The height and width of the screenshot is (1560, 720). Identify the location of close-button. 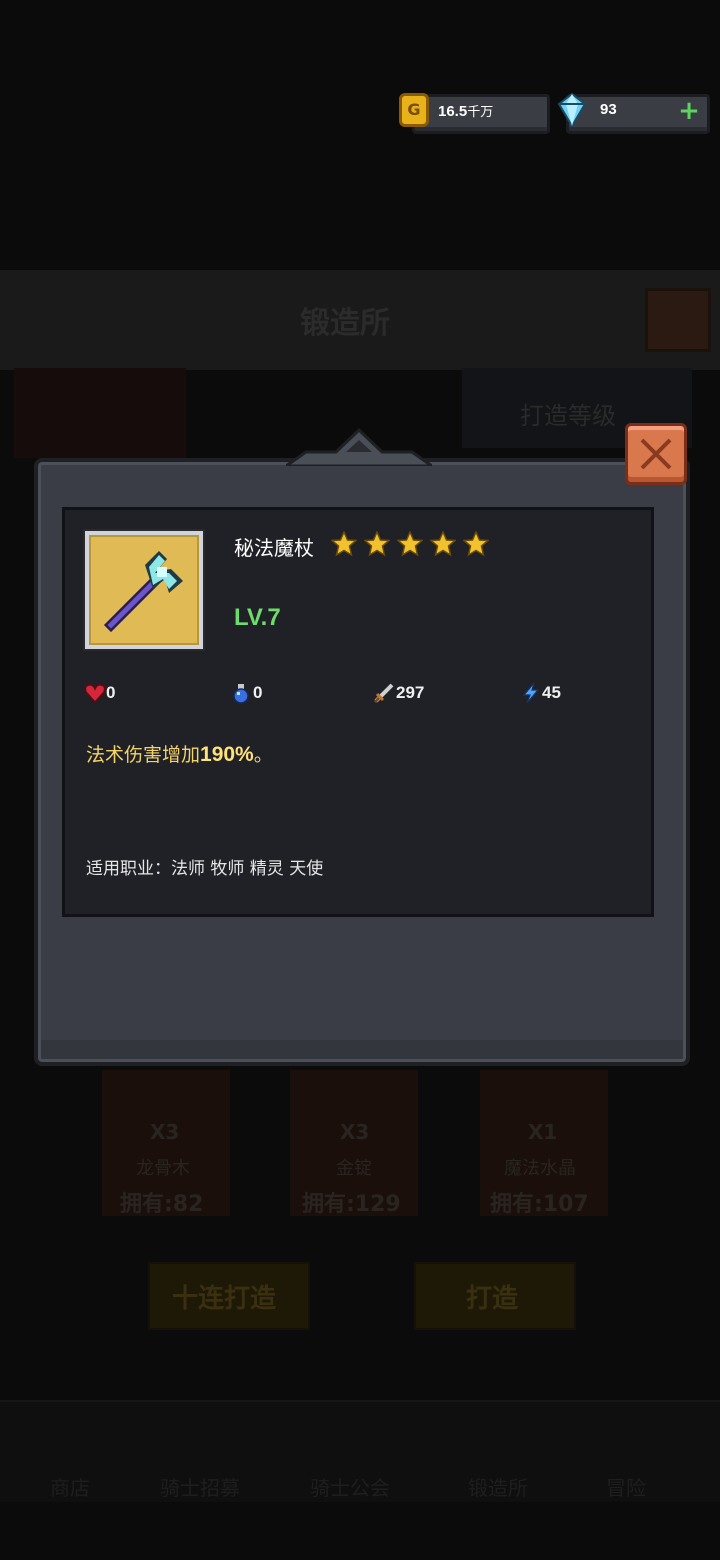
(656, 454).